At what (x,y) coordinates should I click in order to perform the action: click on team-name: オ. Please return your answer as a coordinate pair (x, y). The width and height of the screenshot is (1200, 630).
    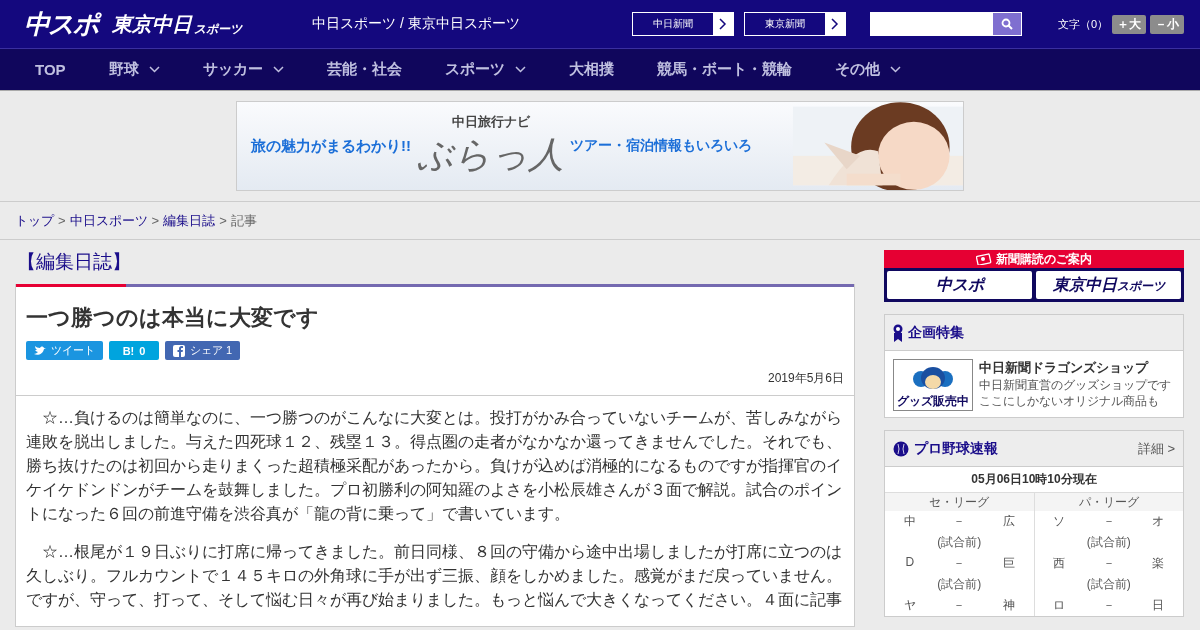
    Looking at the image, I should click on (1158, 521).